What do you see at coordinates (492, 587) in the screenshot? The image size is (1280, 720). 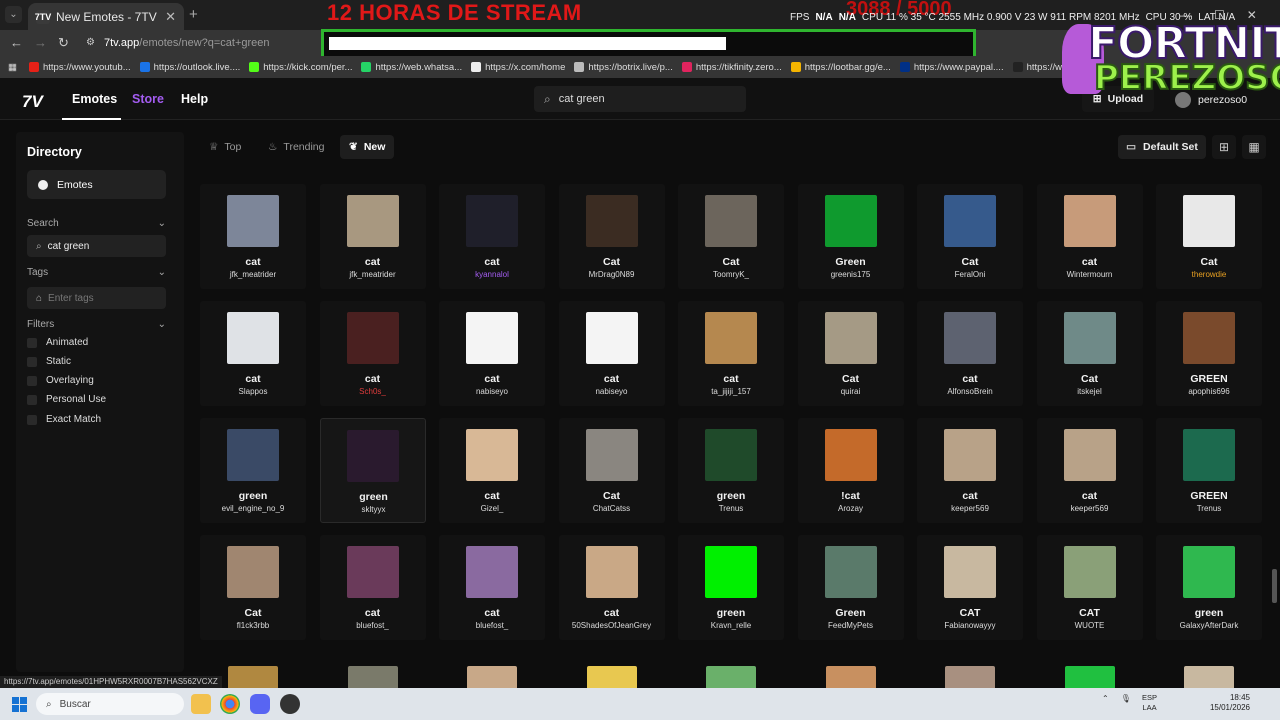 I see `emote-card: cat bluefost_` at bounding box center [492, 587].